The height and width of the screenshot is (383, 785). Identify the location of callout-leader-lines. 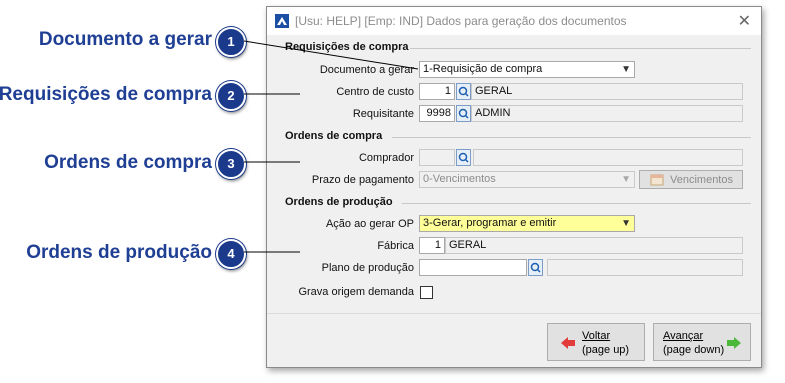
(331, 146).